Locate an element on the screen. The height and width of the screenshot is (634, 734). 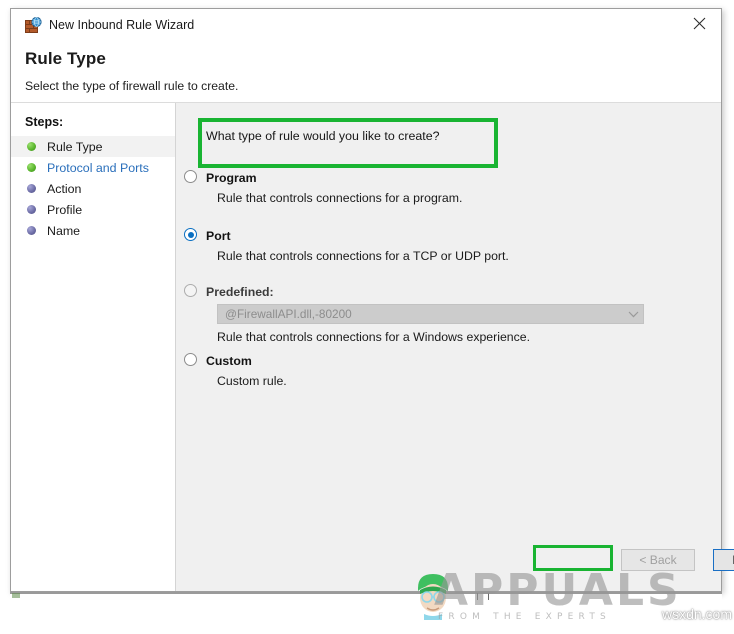
option-title: Custom is located at coordinates (229, 361).